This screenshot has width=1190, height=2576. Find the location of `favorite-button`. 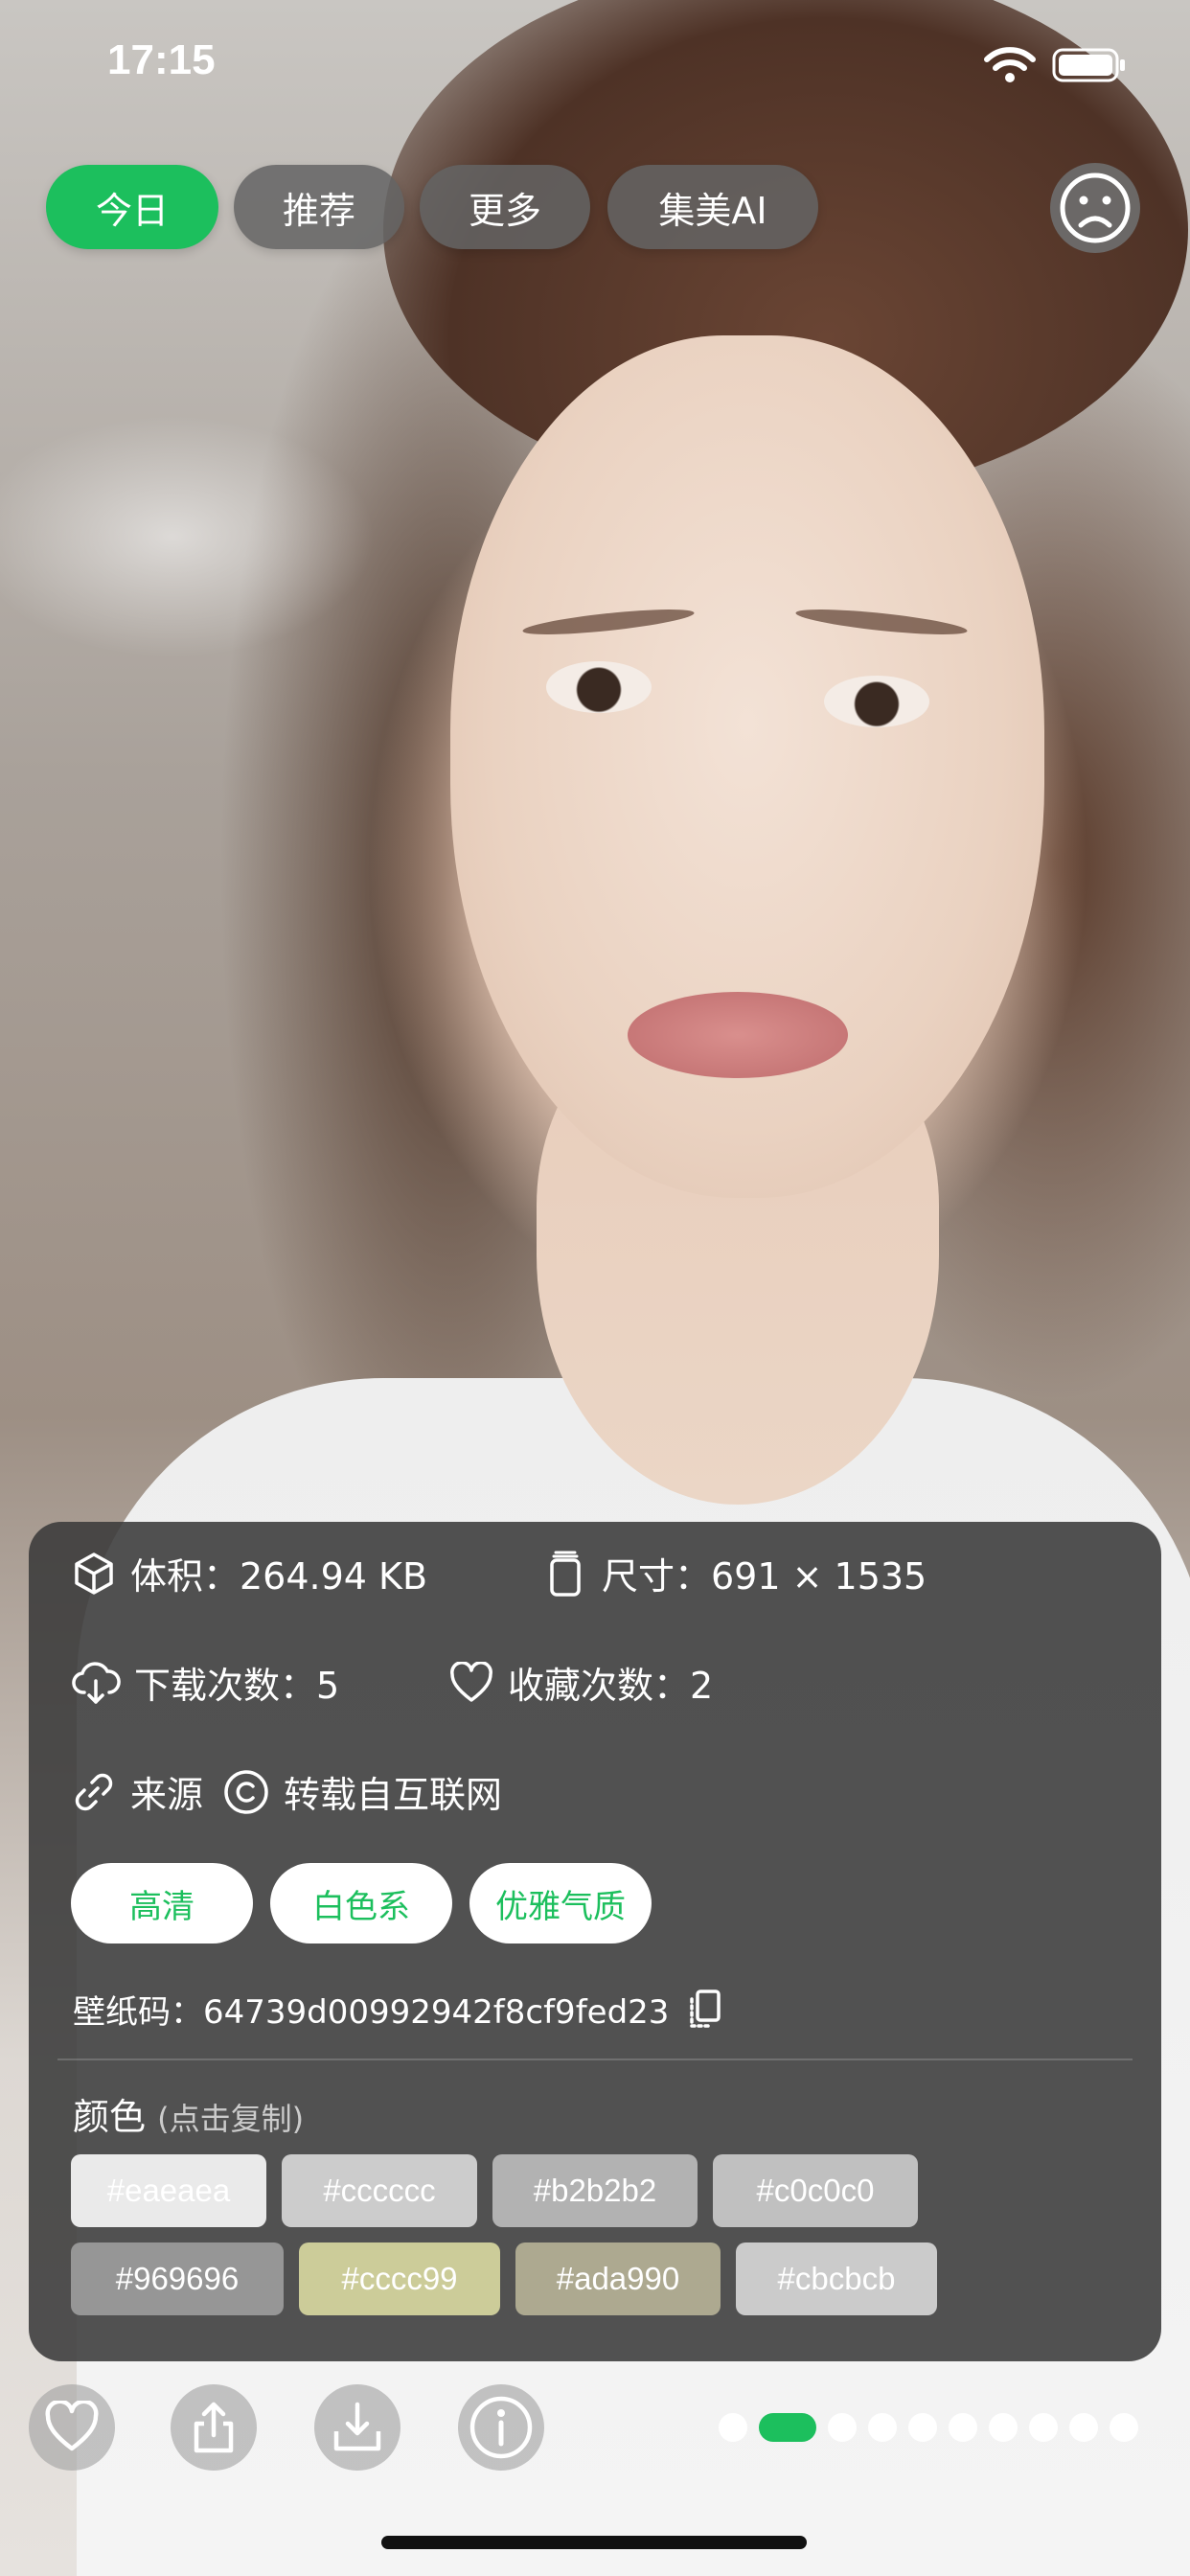

favorite-button is located at coordinates (72, 2427).